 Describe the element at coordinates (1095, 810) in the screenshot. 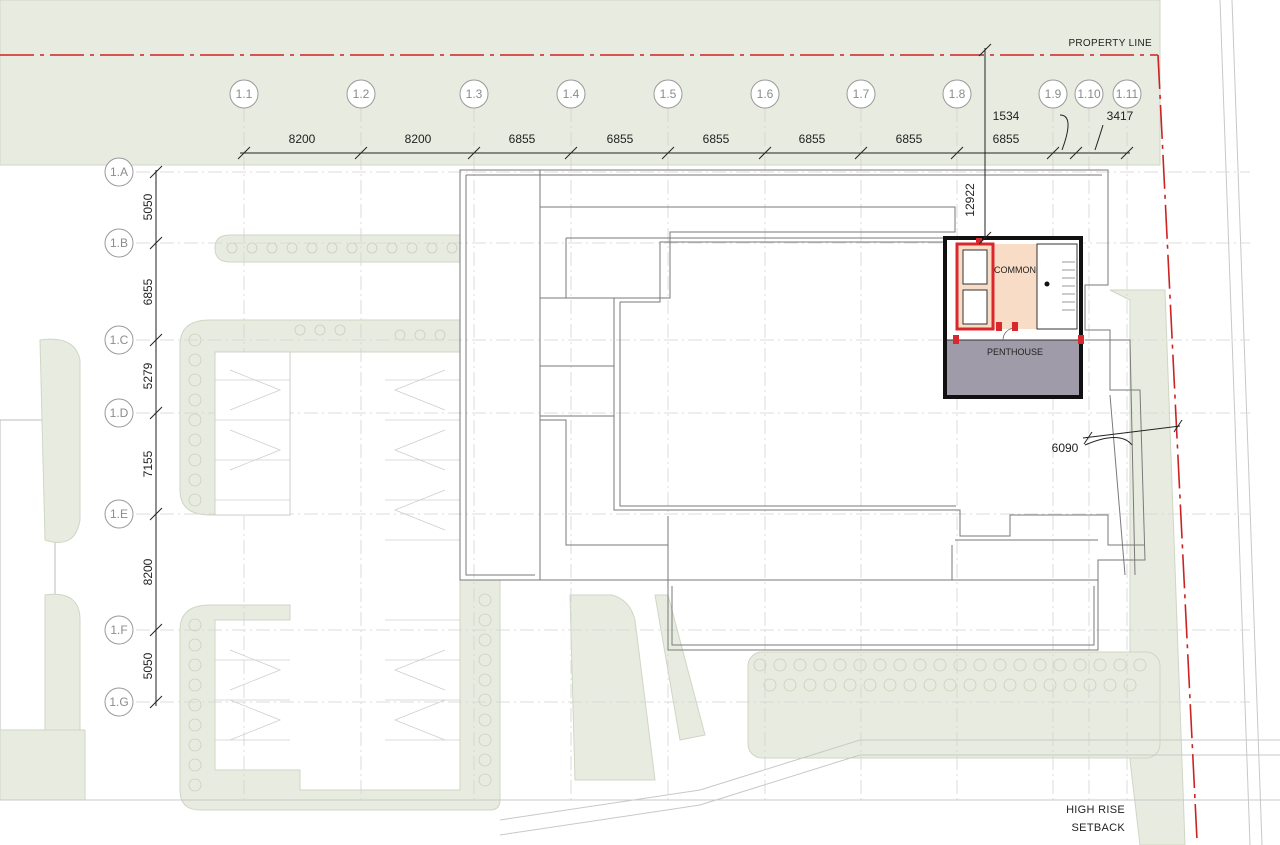

I see `high-rise-setback-label-line1: HIGH RISE` at that location.